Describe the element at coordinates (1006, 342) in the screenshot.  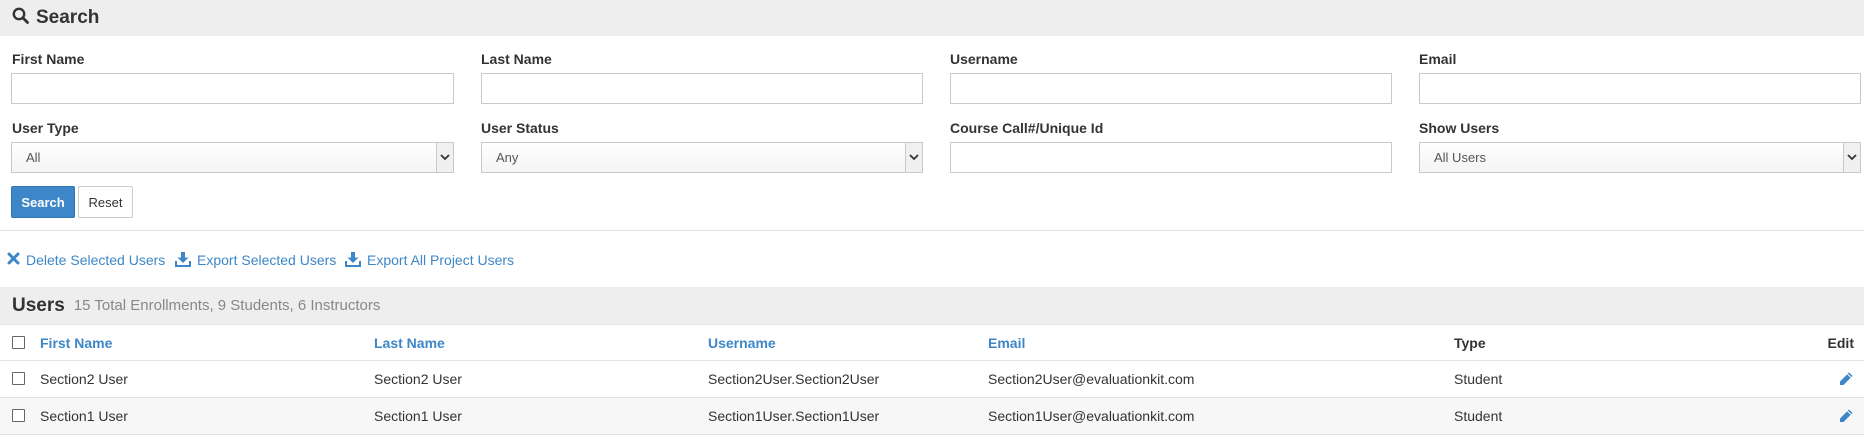
I see `column-header-email: Email` at that location.